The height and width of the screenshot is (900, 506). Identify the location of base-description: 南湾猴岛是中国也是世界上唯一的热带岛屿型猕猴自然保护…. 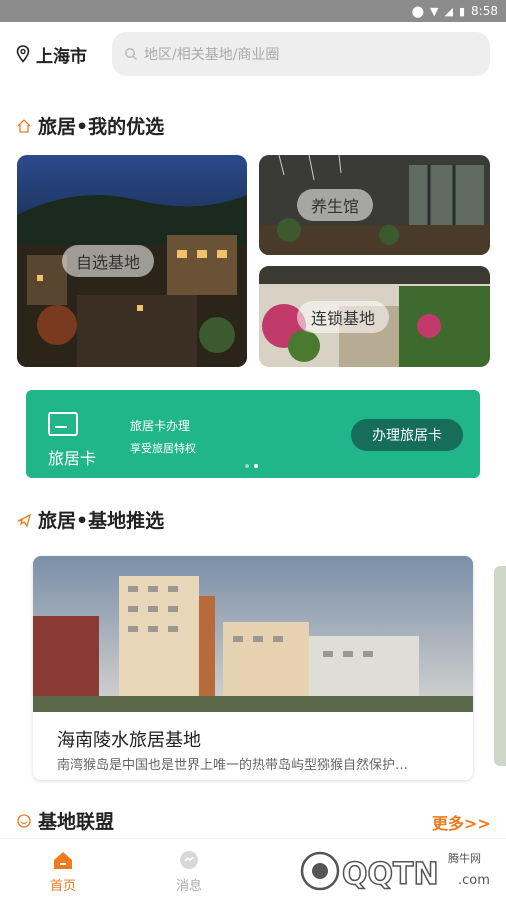
(233, 765).